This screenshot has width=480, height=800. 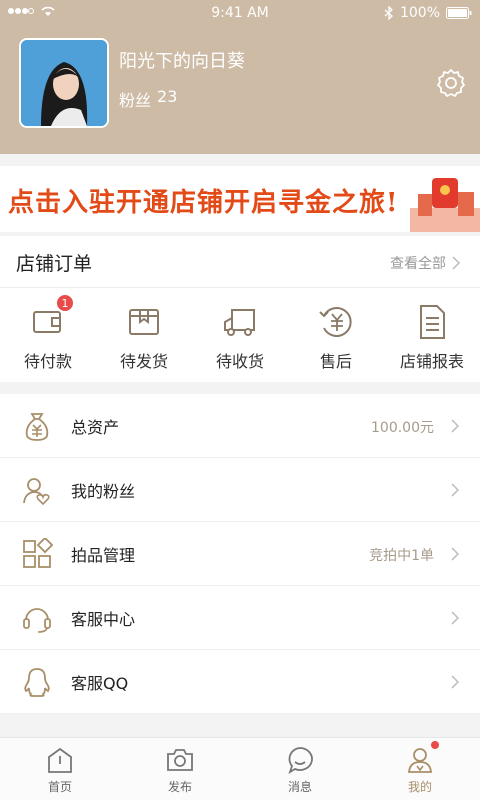 What do you see at coordinates (48, 335) in the screenshot?
I see `order-pending-payment: 1 待付款` at bounding box center [48, 335].